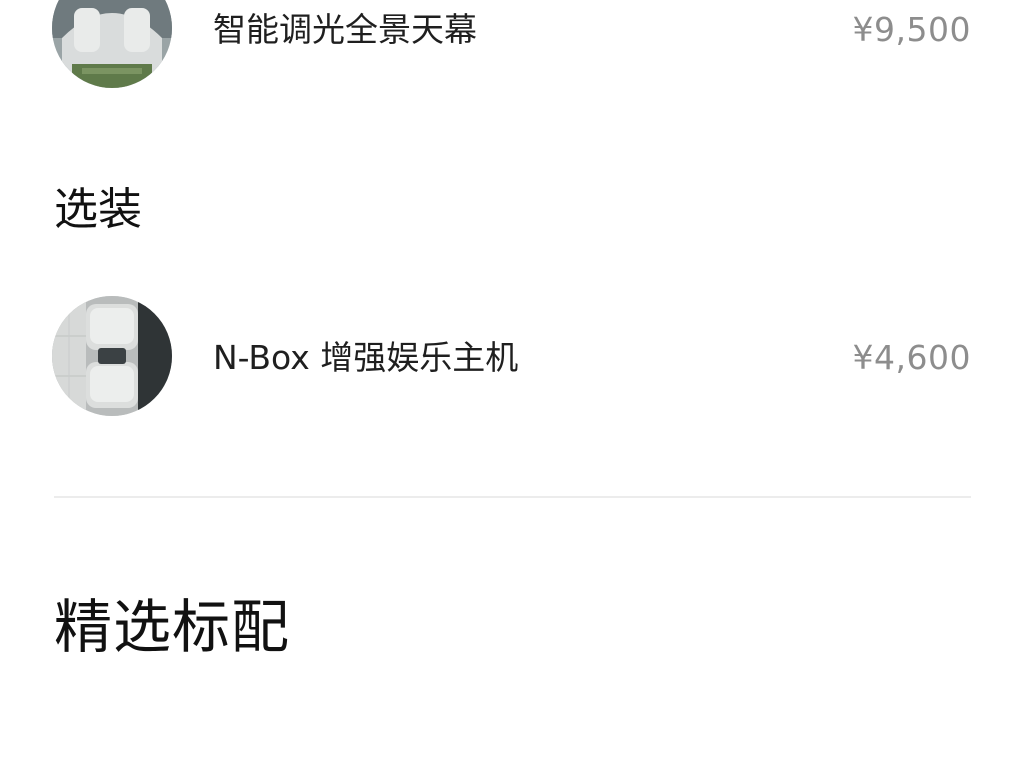 The width and height of the screenshot is (1024, 767). Describe the element at coordinates (172, 627) in the screenshot. I see `featured-section-title: 精选标配` at that location.